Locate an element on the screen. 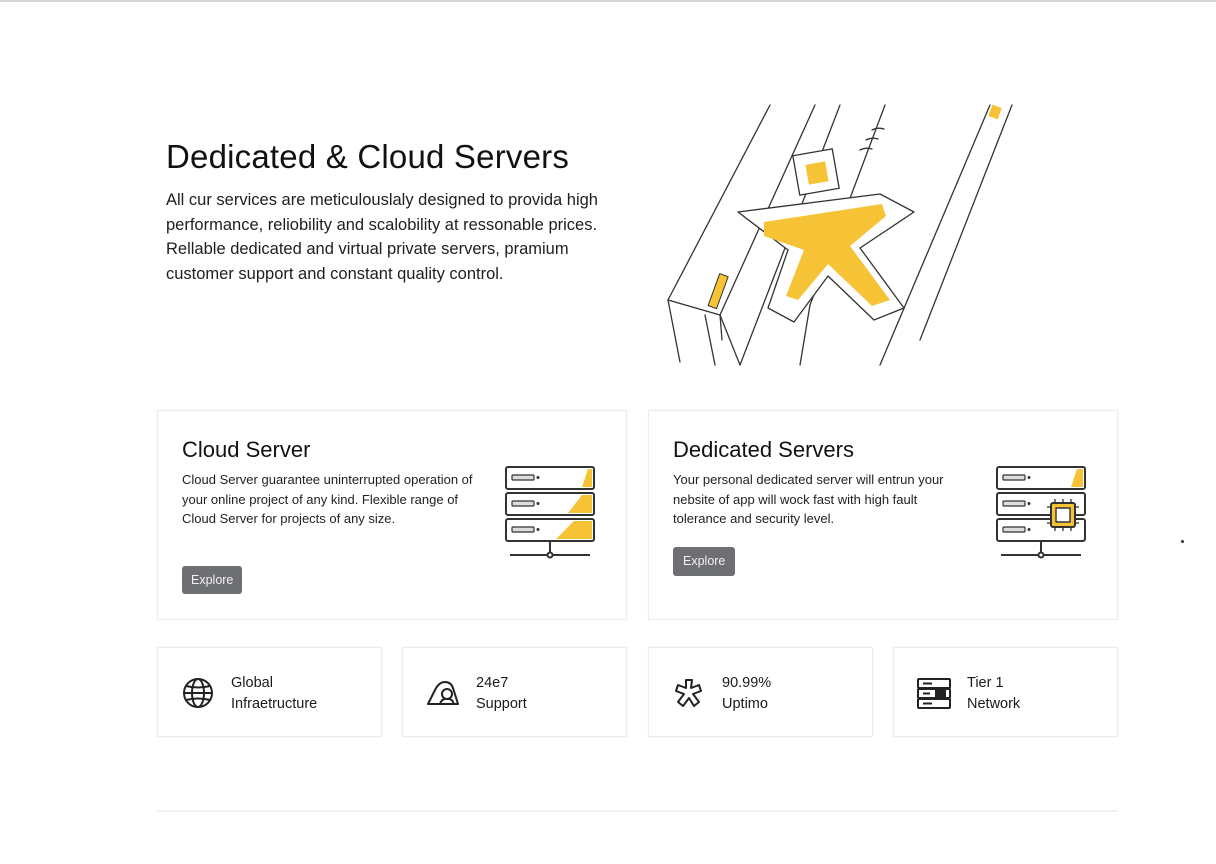  card-title: Cloud Server is located at coordinates (246, 449).